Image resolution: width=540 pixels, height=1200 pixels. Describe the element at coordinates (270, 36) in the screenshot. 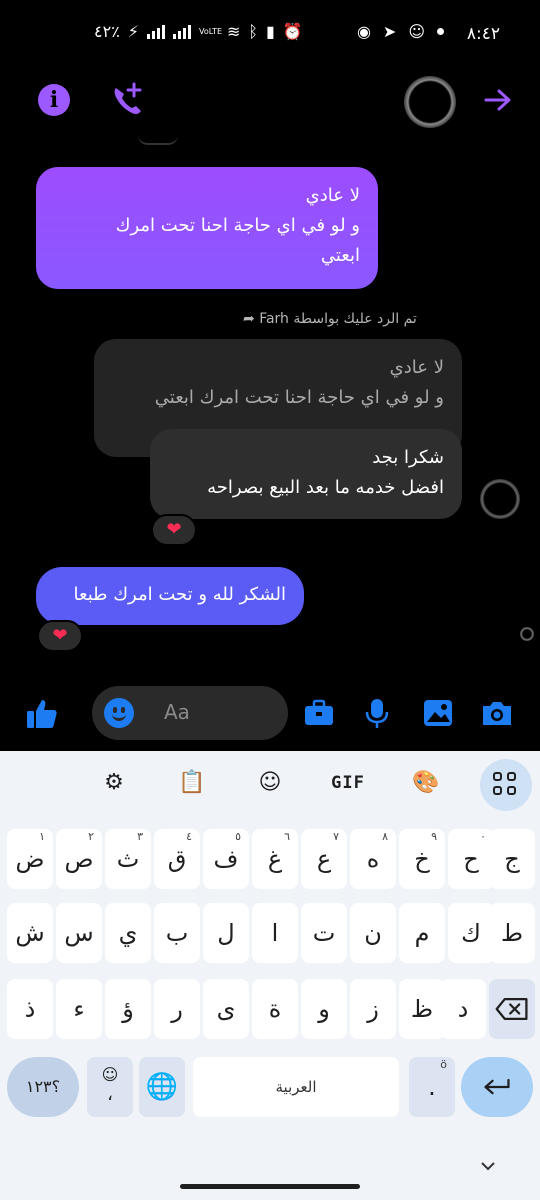

I see `status-bar: ٤٢٪ ⚡ VoLTE ≋ ᛒ ▮ ⏰ ◉ ➤ ☺ ٨:٤٢` at that location.